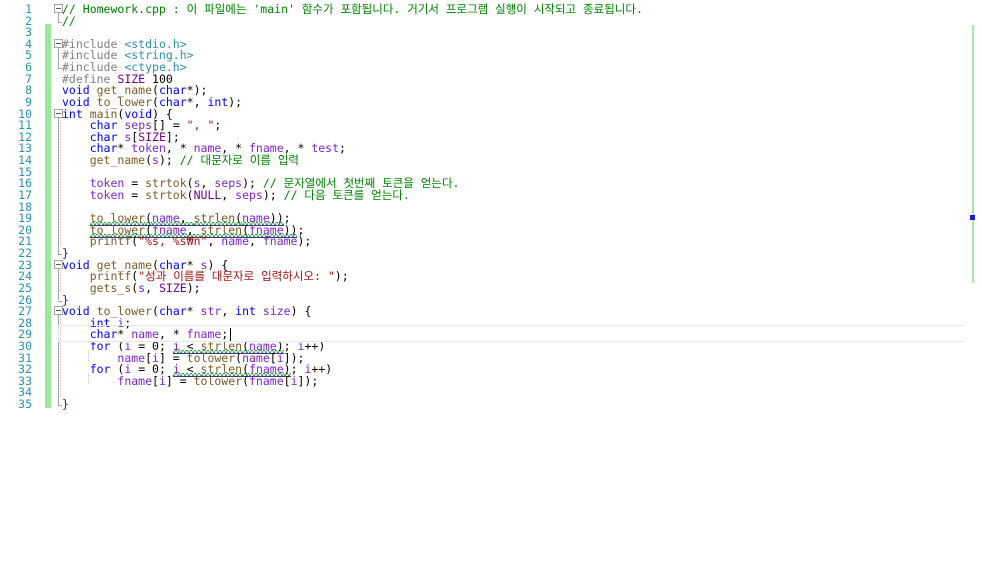 The height and width of the screenshot is (569, 982). Describe the element at coordinates (231, 335) in the screenshot. I see `text-caret` at that location.